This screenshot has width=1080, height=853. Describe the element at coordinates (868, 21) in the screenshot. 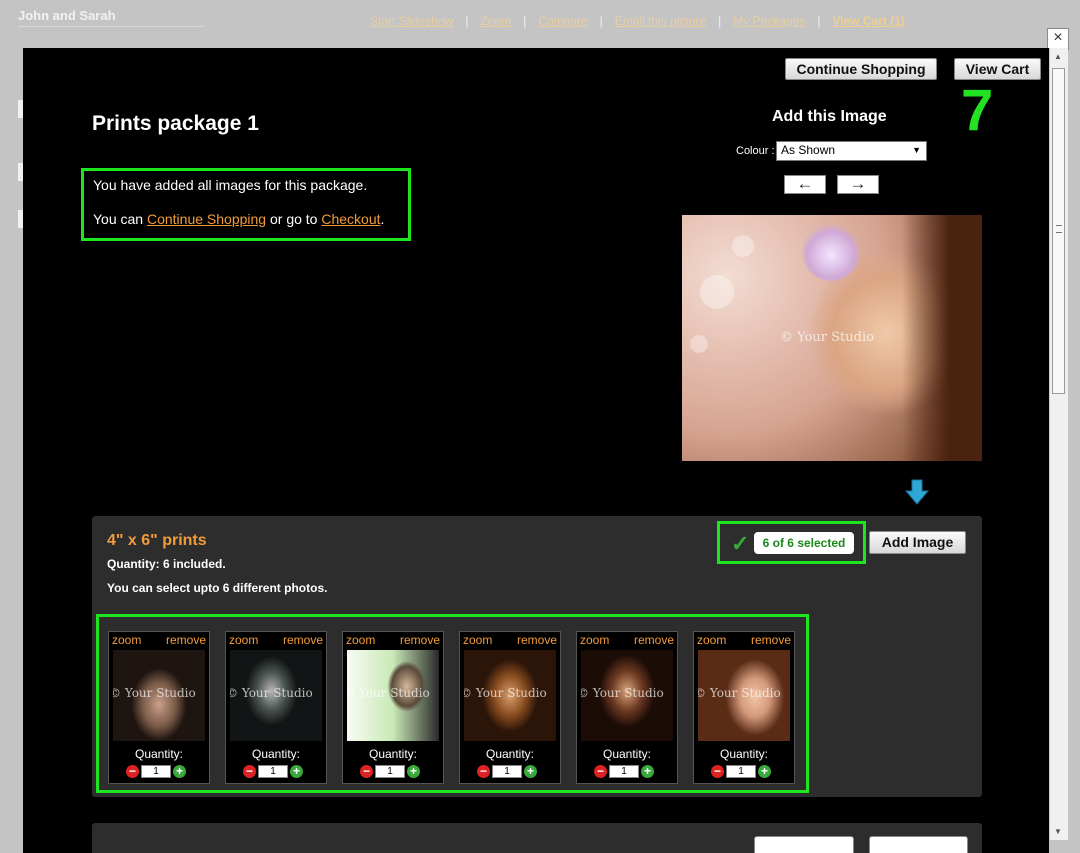

I see `nav-view-cart: View Cart (1)` at that location.